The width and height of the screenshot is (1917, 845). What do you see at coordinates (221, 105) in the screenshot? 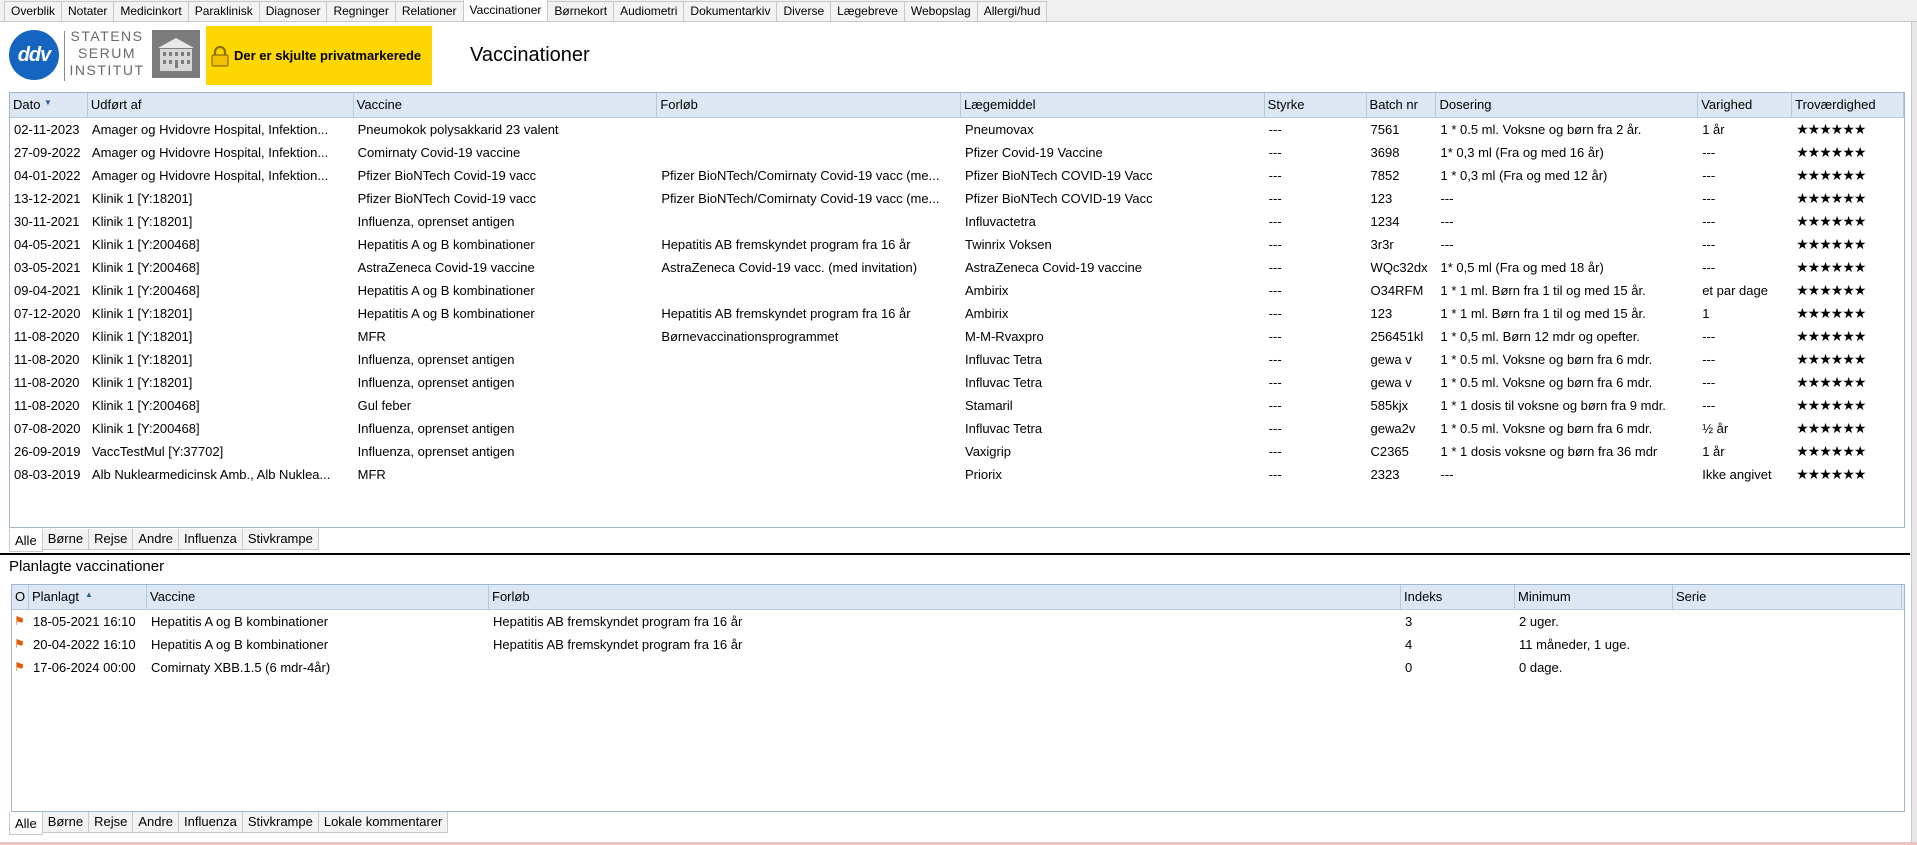
I see `column-header-udfort-af: Udført af` at bounding box center [221, 105].